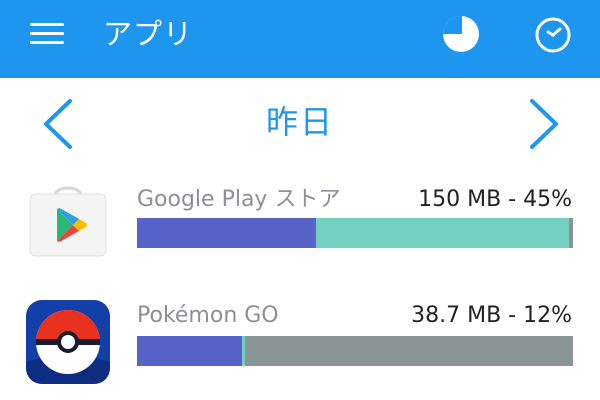 The image size is (600, 400). What do you see at coordinates (461, 34) in the screenshot?
I see `pie-chart-icon` at bounding box center [461, 34].